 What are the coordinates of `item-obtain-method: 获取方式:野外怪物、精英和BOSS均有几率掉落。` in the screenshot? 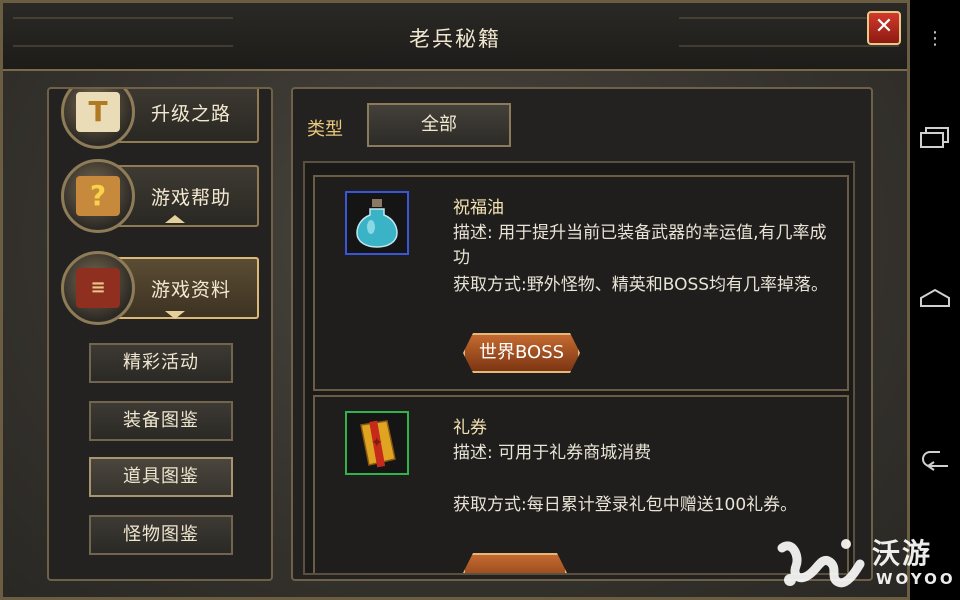 It's located at (641, 285).